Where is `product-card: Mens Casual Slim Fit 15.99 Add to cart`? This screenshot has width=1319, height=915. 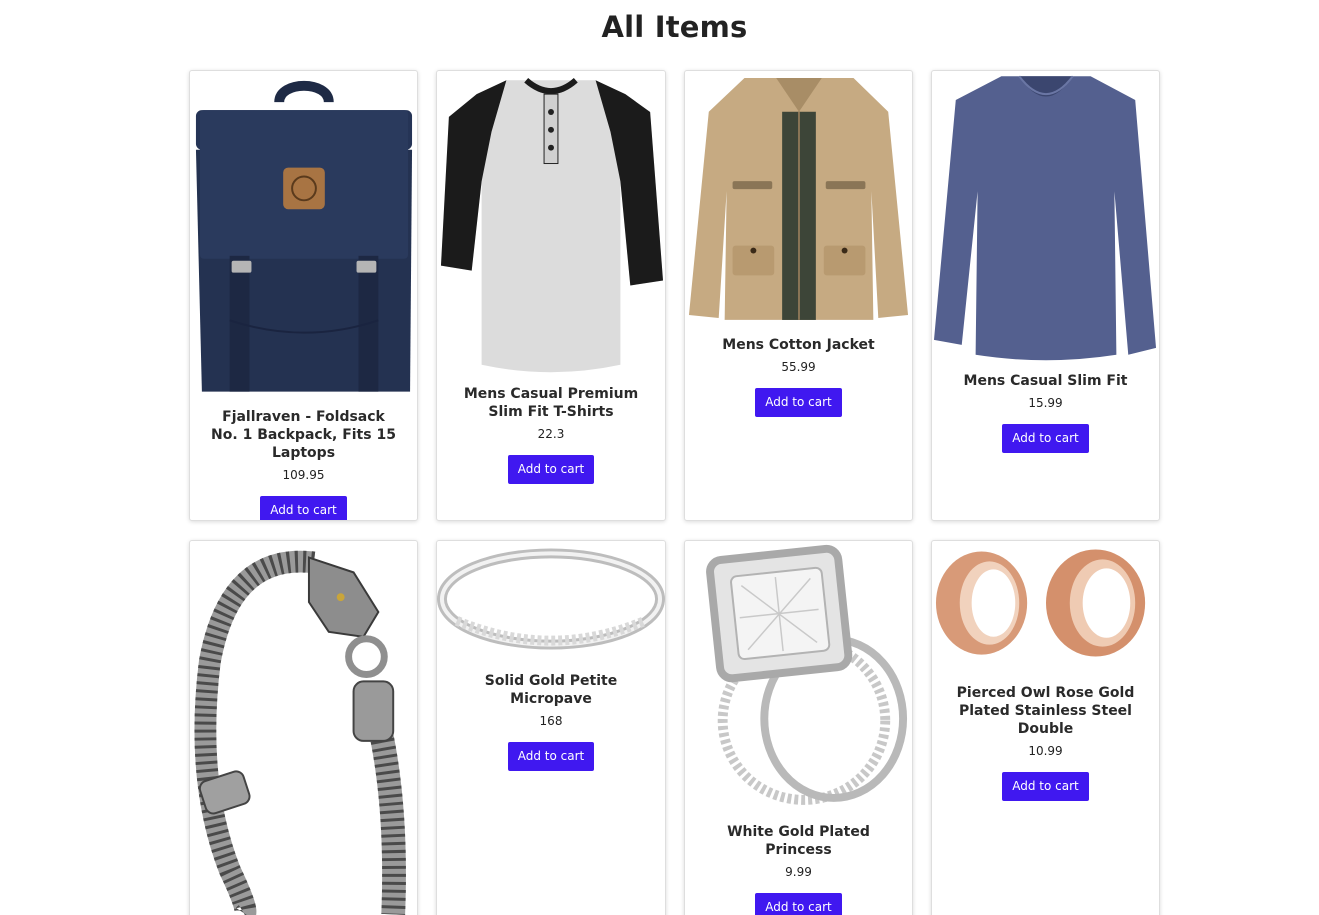
product-card: Mens Casual Slim Fit 15.99 Add to cart is located at coordinates (1045, 295).